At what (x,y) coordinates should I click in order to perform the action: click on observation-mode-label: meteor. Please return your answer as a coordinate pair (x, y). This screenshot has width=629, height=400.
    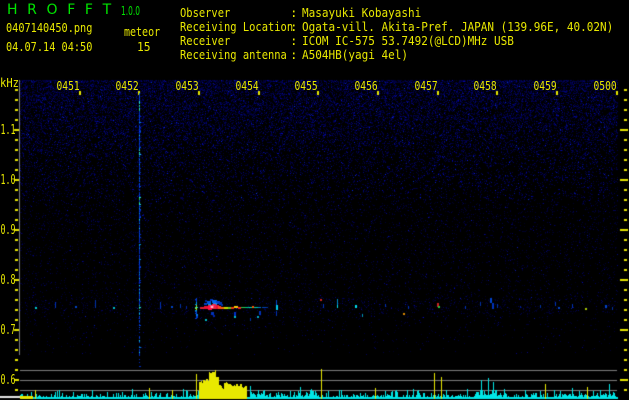
    Looking at the image, I should click on (142, 31).